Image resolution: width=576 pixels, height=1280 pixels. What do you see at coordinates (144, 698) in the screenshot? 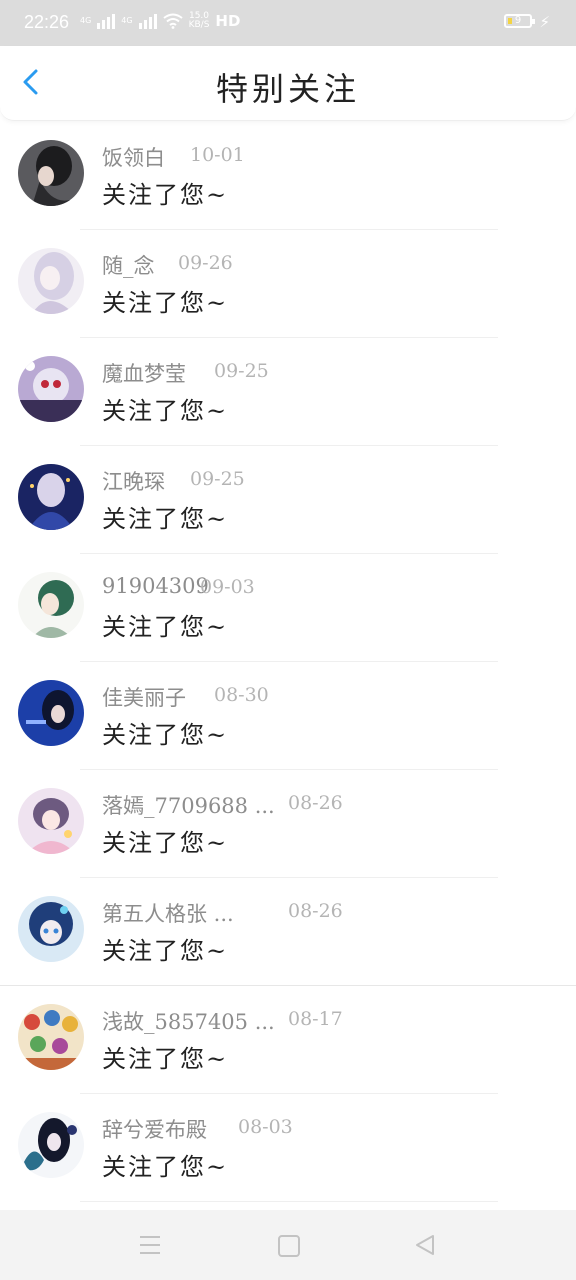
I see `user-name: 佳美丽子` at bounding box center [144, 698].